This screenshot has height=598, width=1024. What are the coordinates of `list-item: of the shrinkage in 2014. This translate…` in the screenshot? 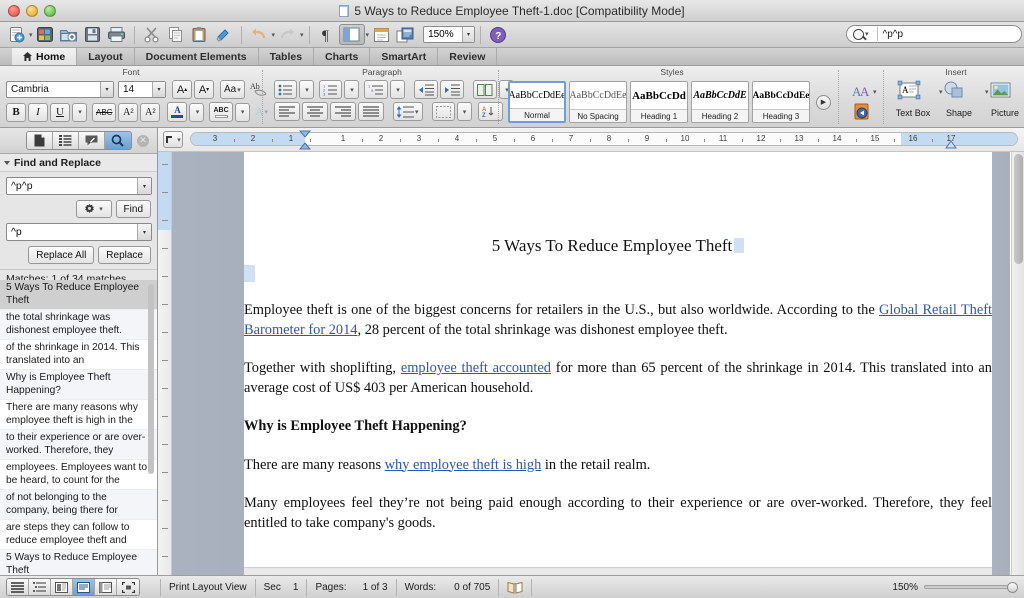 It's located at (78, 355).